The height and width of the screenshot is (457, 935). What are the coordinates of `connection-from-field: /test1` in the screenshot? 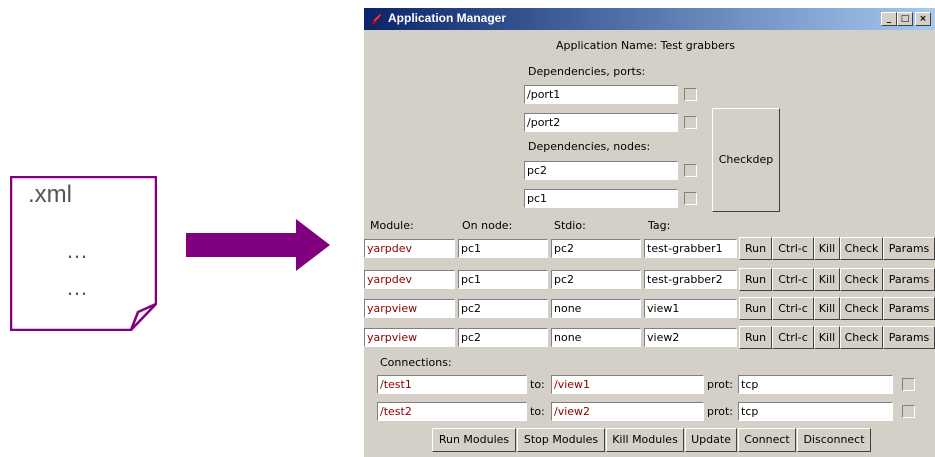 It's located at (452, 384).